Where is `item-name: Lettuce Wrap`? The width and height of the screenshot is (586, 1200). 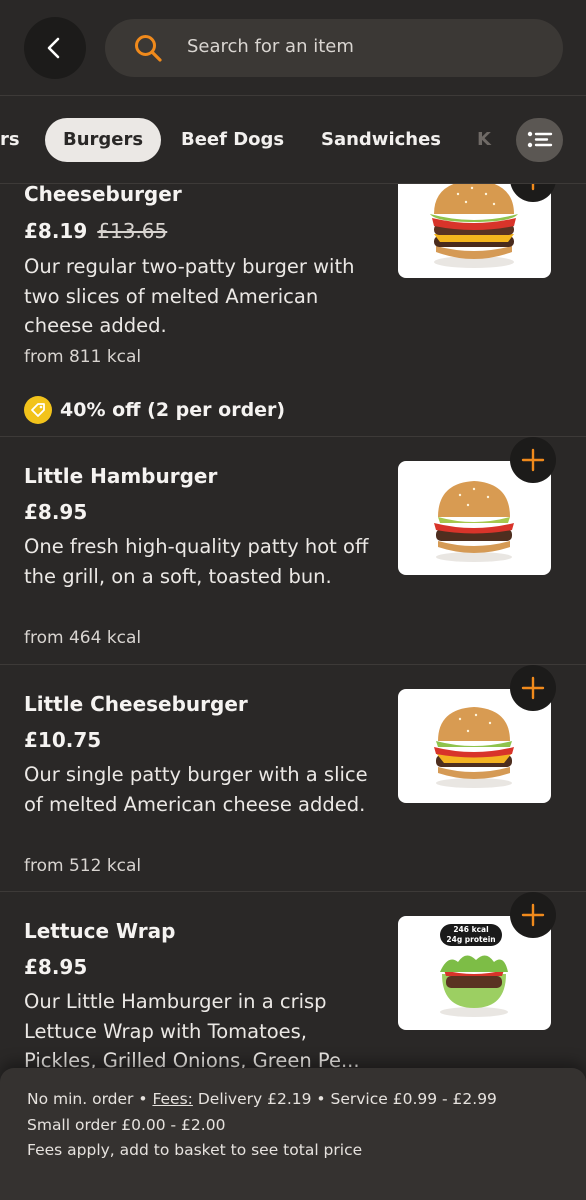 item-name: Lettuce Wrap is located at coordinates (100, 931).